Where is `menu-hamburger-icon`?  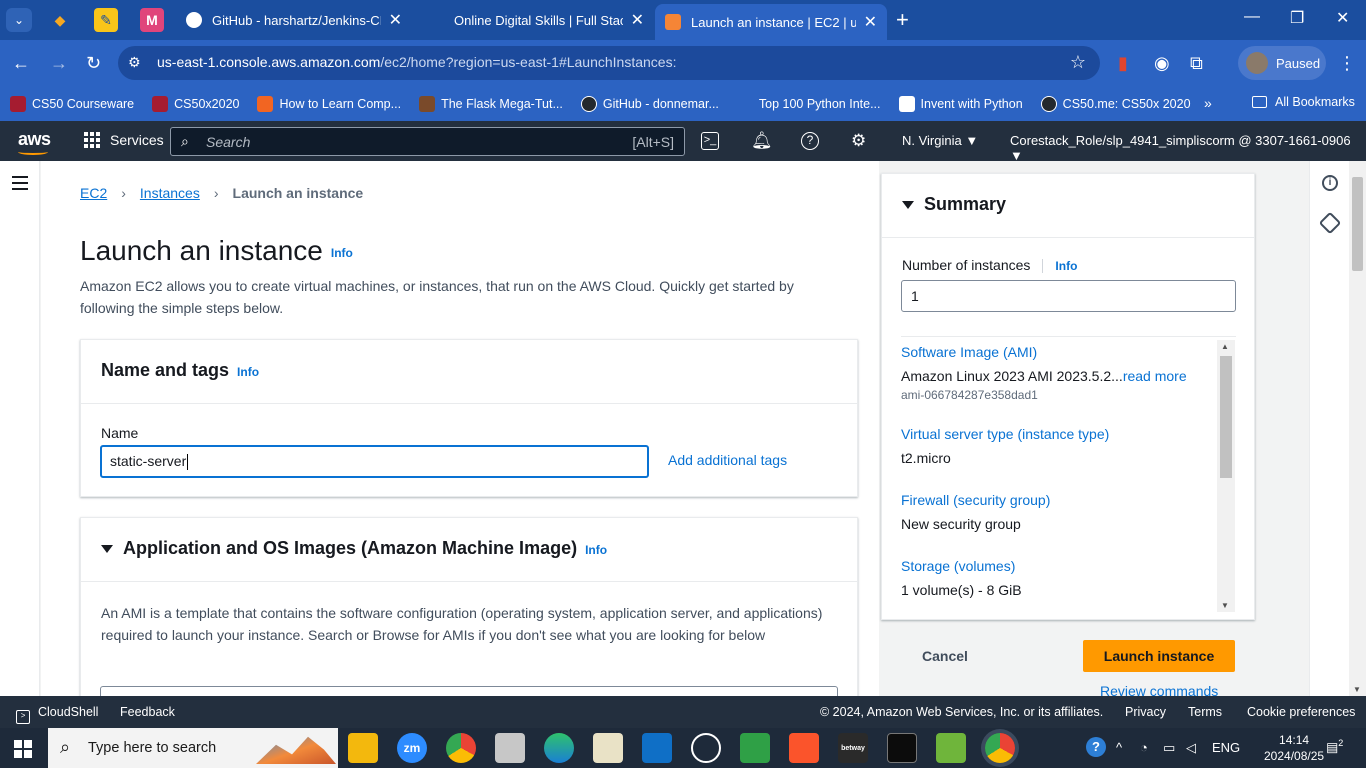 menu-hamburger-icon is located at coordinates (20, 185).